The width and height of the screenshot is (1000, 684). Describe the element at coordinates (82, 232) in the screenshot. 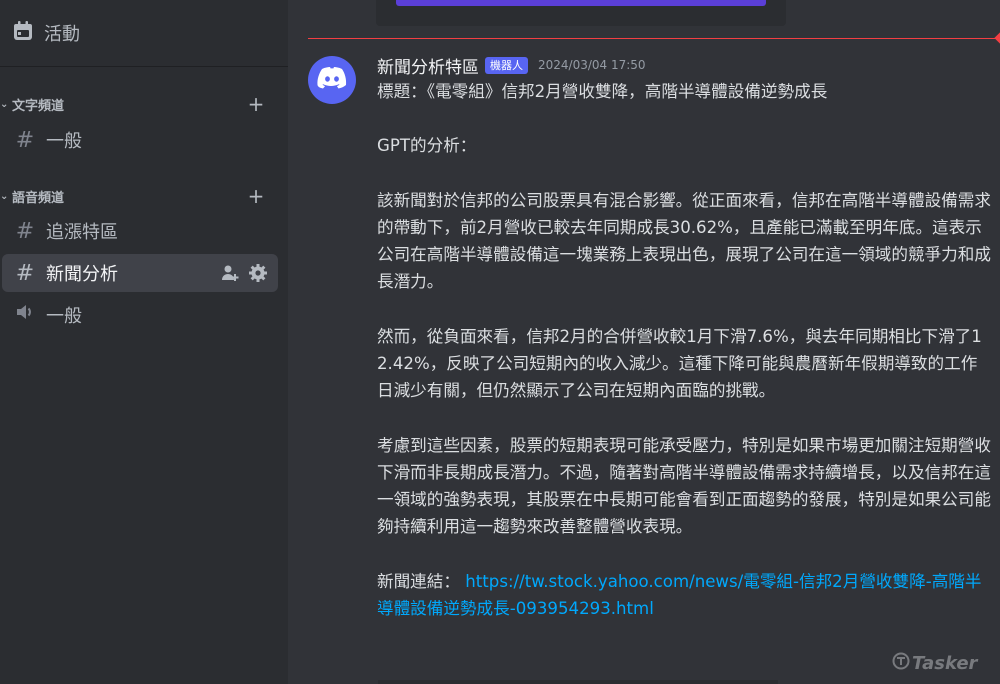

I see `channel-label: 追漲特區` at that location.